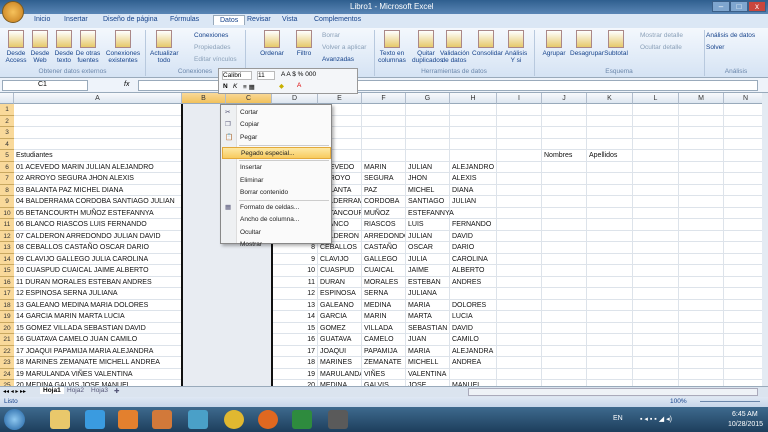 The height and width of the screenshot is (432, 768). I want to click on cell-J14, so click(564, 259).